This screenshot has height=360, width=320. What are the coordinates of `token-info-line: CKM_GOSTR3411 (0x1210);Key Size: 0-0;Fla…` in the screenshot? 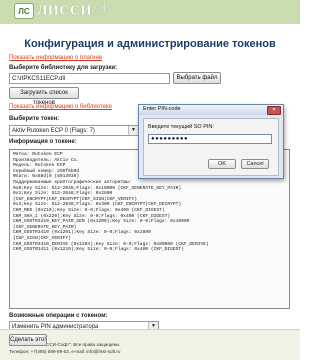 It's located at (98, 250).